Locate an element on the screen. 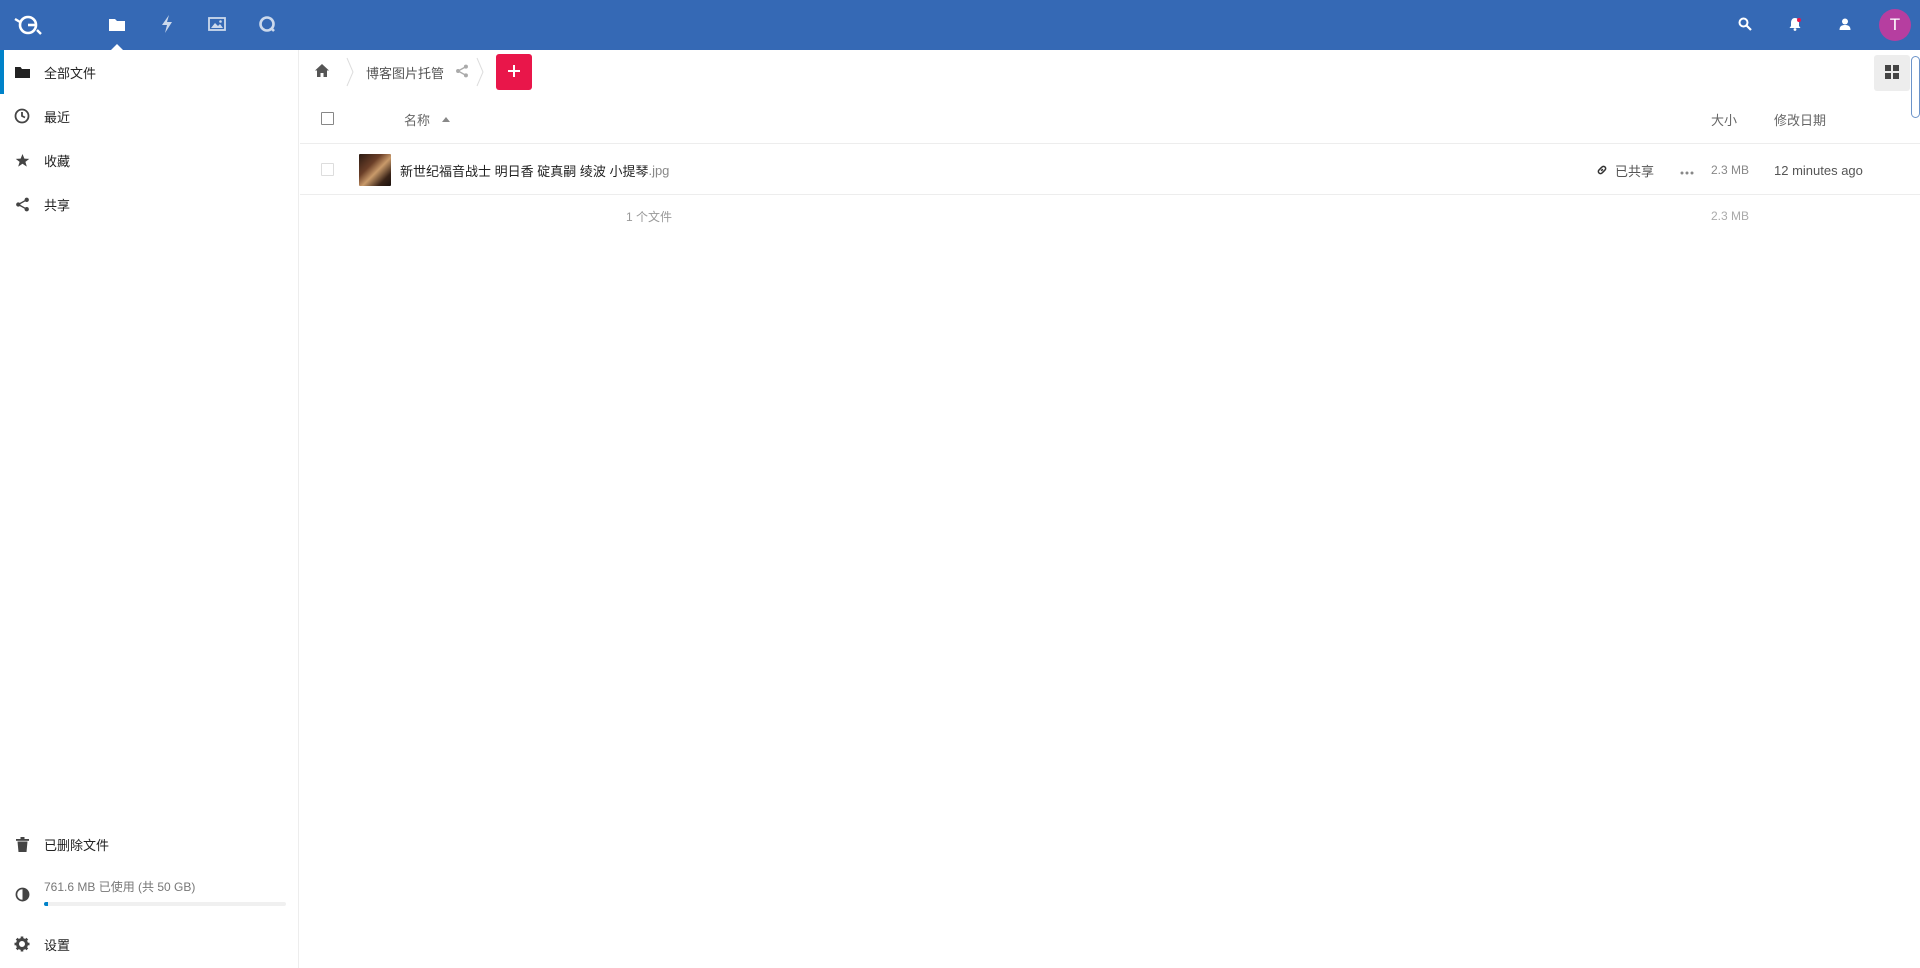 The image size is (1920, 968). app-menu is located at coordinates (192, 25).